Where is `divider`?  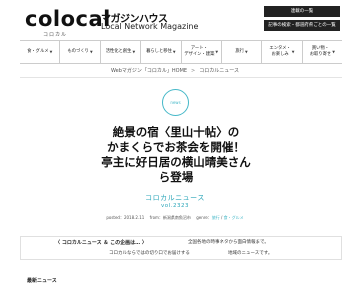
divider is located at coordinates (181, 77).